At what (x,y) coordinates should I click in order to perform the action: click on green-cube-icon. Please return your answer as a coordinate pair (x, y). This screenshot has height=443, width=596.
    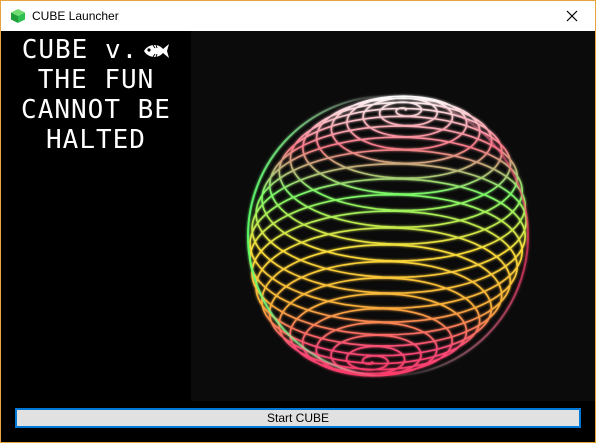
    Looking at the image, I should click on (18, 16).